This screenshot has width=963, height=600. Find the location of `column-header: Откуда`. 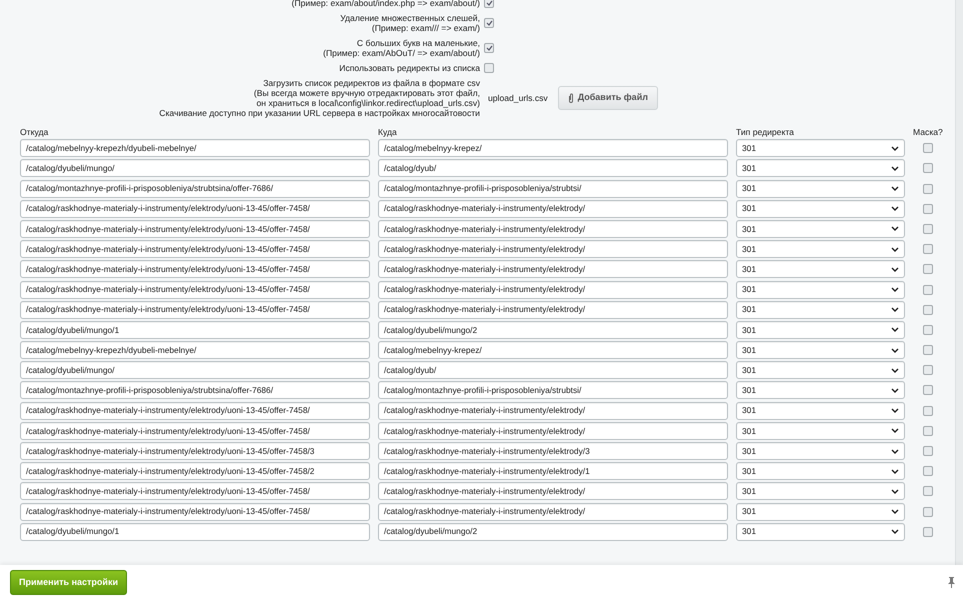

column-header: Откуда is located at coordinates (35, 131).